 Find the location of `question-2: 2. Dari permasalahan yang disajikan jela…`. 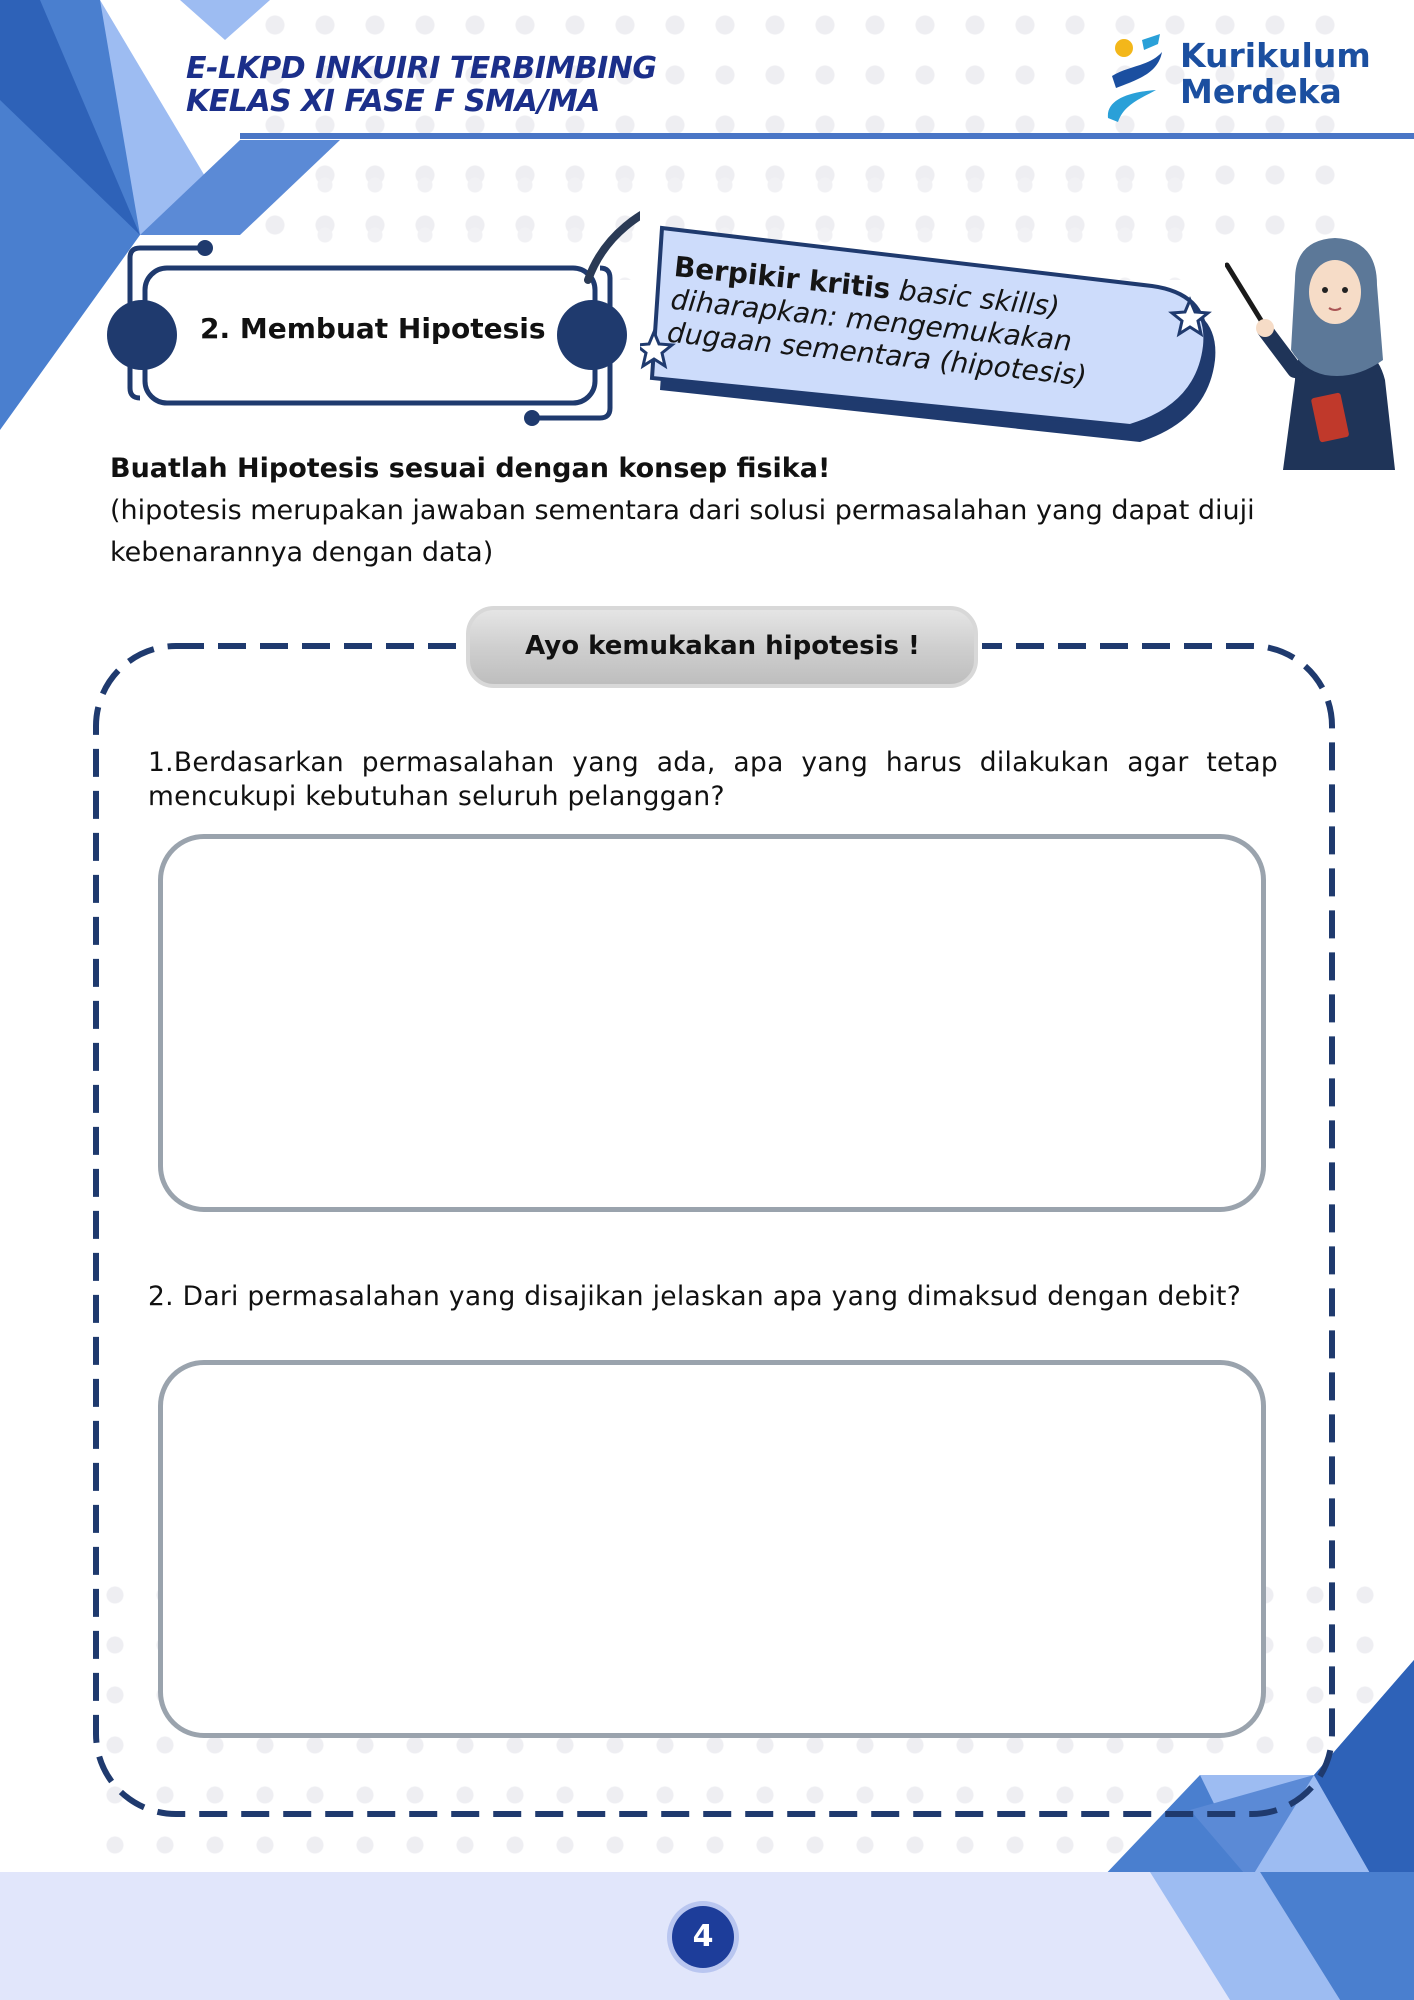

question-2: 2. Dari permasalahan yang disajikan jela… is located at coordinates (695, 1296).